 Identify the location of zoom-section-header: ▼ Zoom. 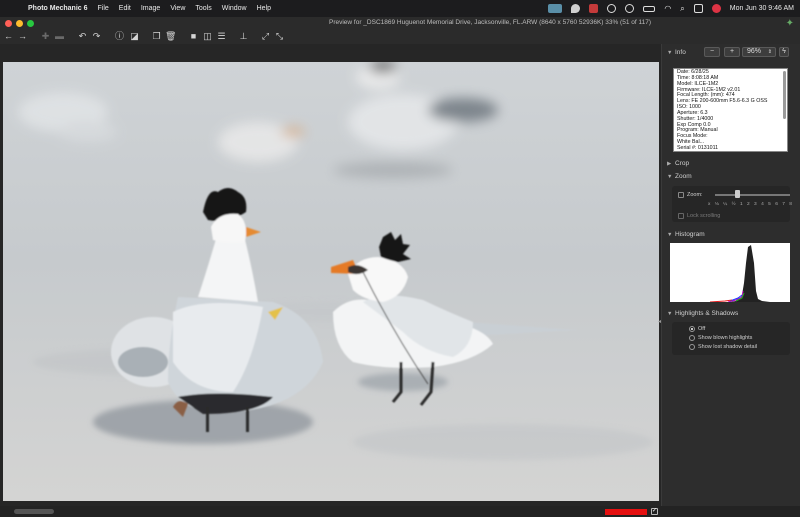
(679, 176).